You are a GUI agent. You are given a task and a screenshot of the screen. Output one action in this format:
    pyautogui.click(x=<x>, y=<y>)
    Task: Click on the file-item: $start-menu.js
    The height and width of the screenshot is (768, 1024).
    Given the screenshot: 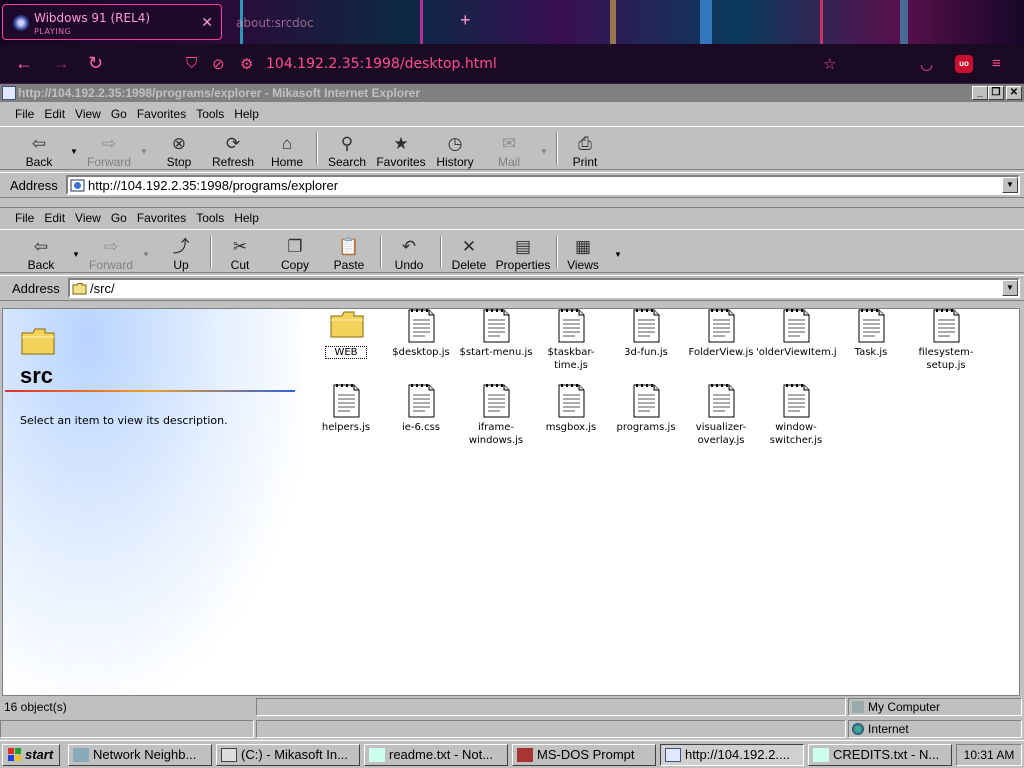 What is the action you would take?
    pyautogui.click(x=496, y=334)
    